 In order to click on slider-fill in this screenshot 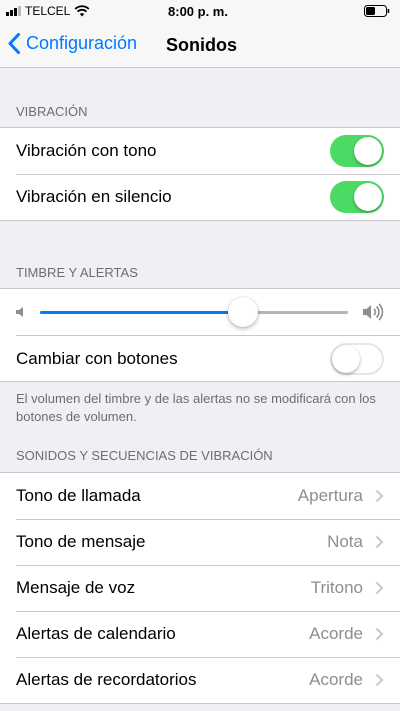, I will do `click(142, 312)`.